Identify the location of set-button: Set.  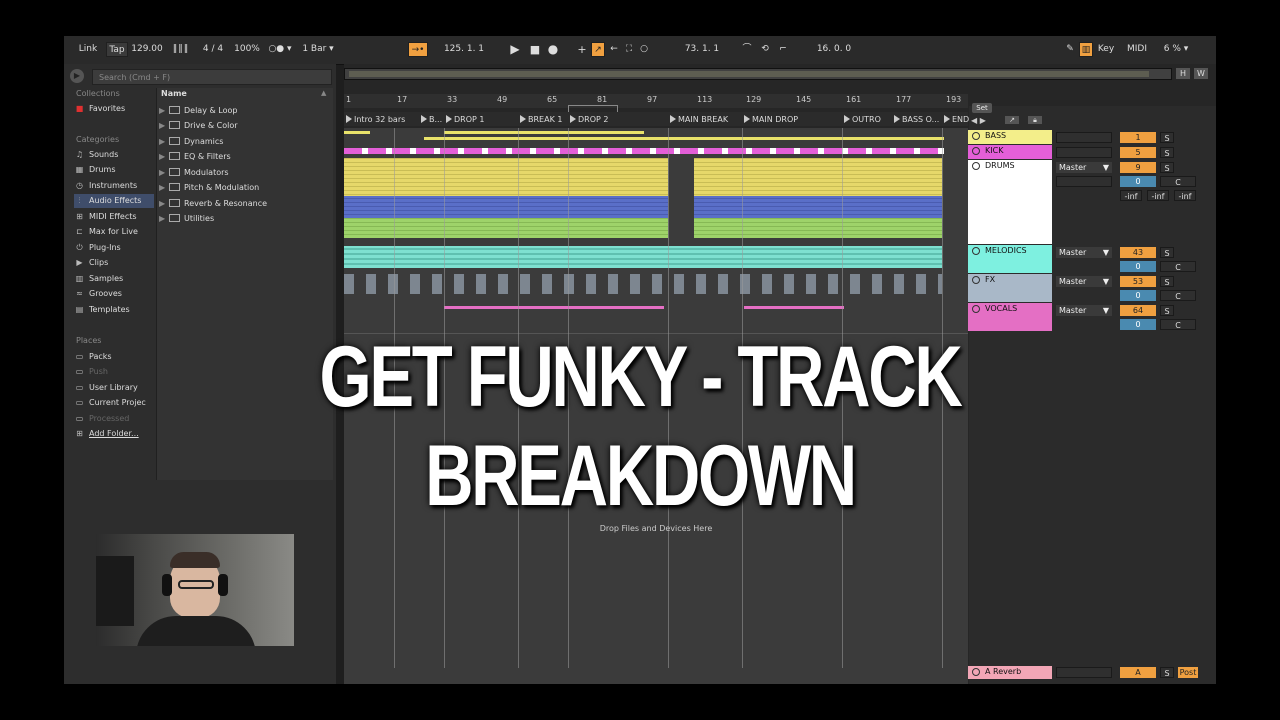
(982, 108).